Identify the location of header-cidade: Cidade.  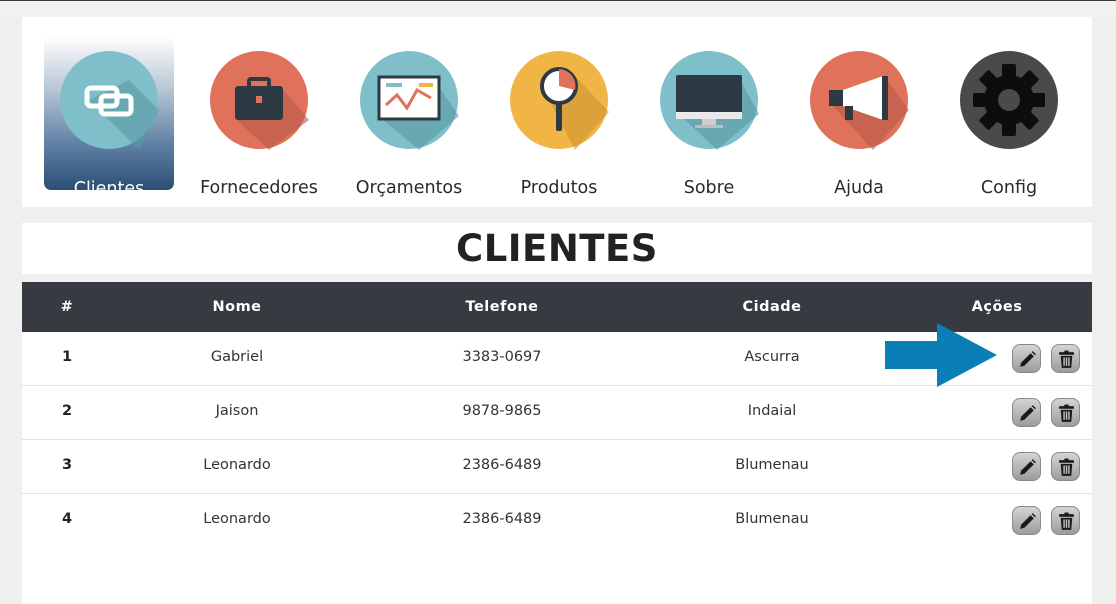
(772, 307).